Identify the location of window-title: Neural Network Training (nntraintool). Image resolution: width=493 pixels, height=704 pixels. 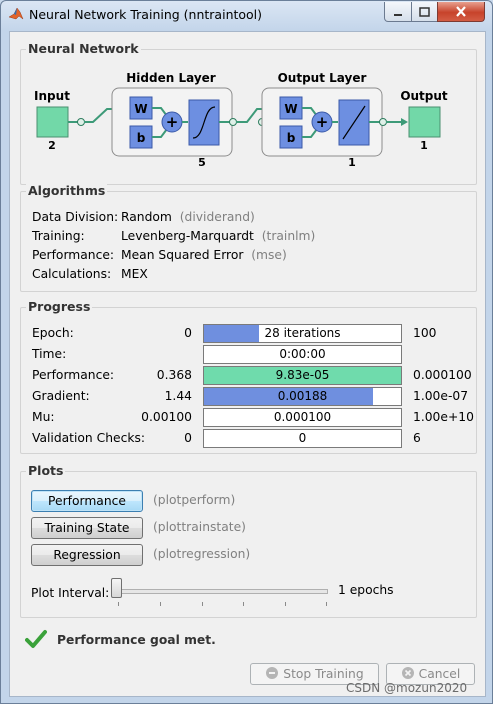
(146, 14).